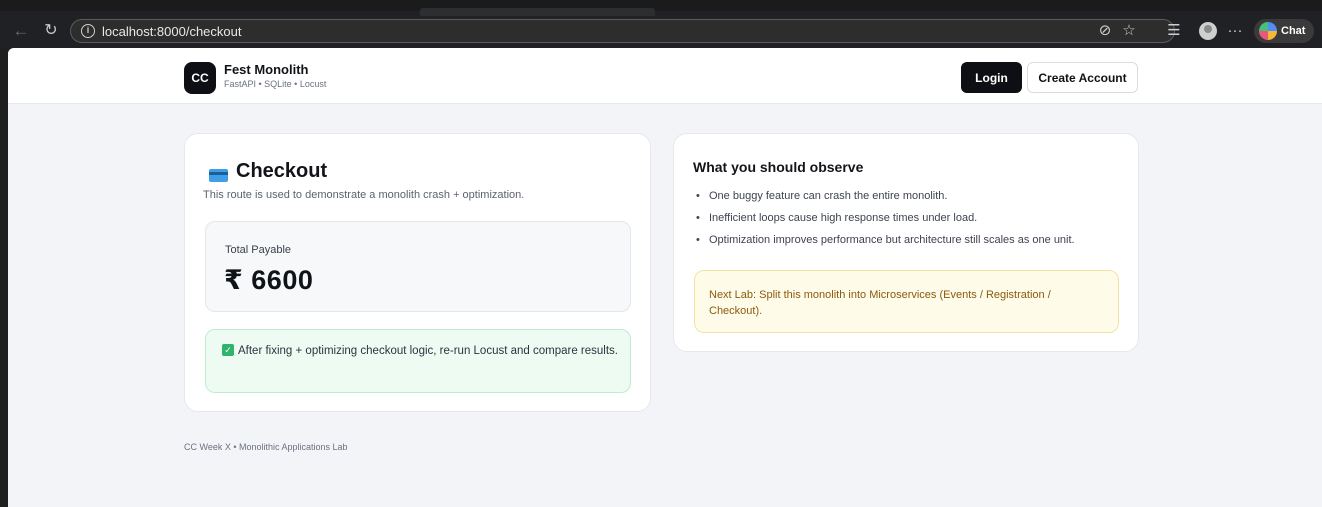 Image resolution: width=1322 pixels, height=507 pixels. Describe the element at coordinates (1235, 31) in the screenshot. I see `more-options-icon: ···` at that location.